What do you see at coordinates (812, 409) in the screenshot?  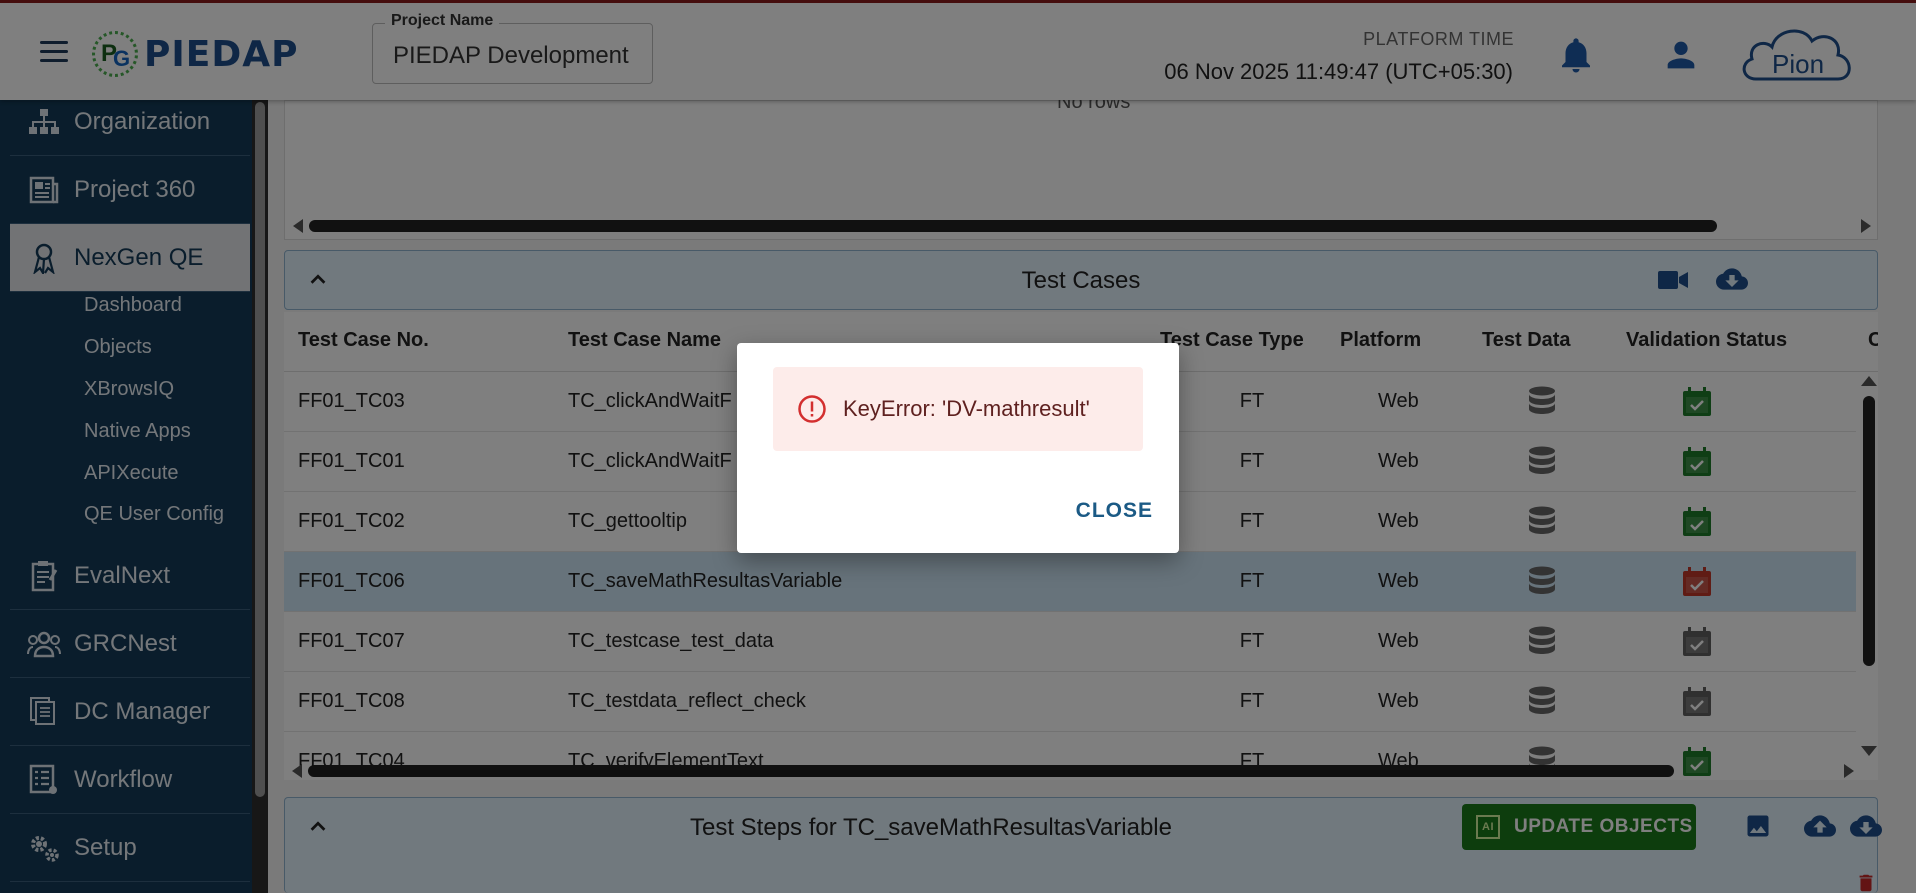 I see `error-icon` at bounding box center [812, 409].